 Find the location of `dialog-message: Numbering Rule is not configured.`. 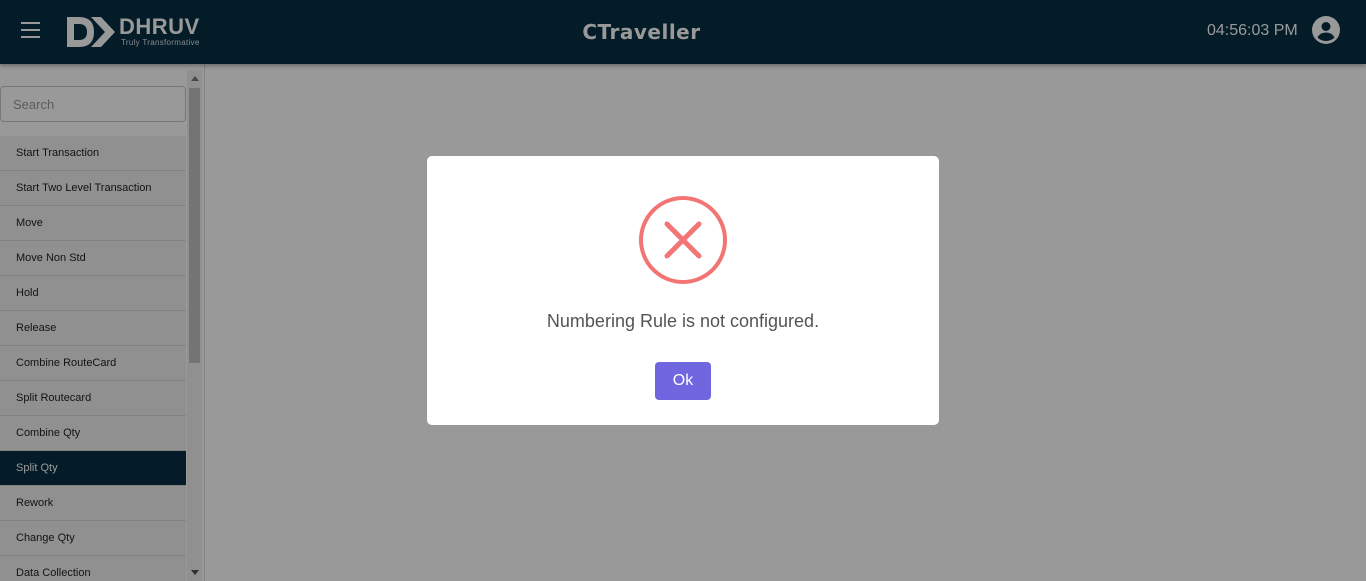

dialog-message: Numbering Rule is not configured. is located at coordinates (683, 321).